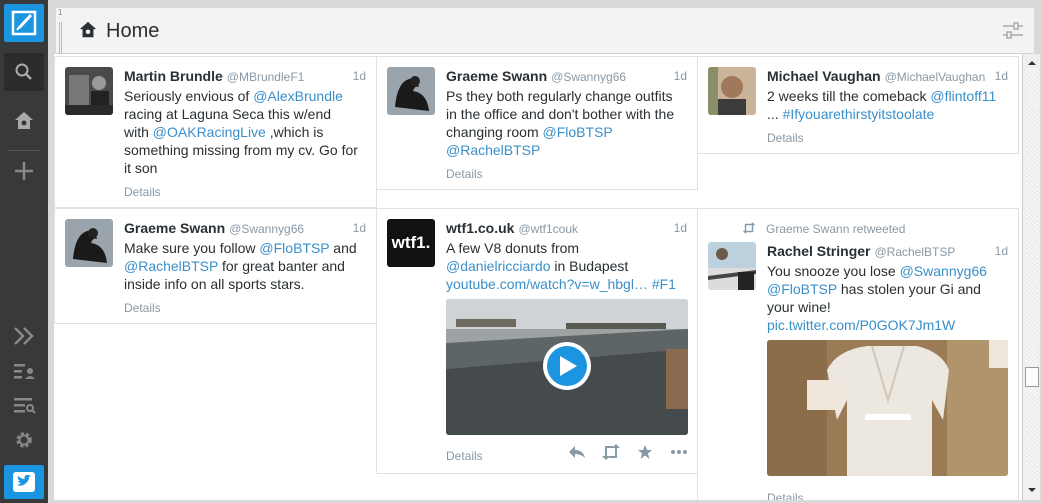 The height and width of the screenshot is (503, 1042). I want to click on search-icon, so click(23, 71).